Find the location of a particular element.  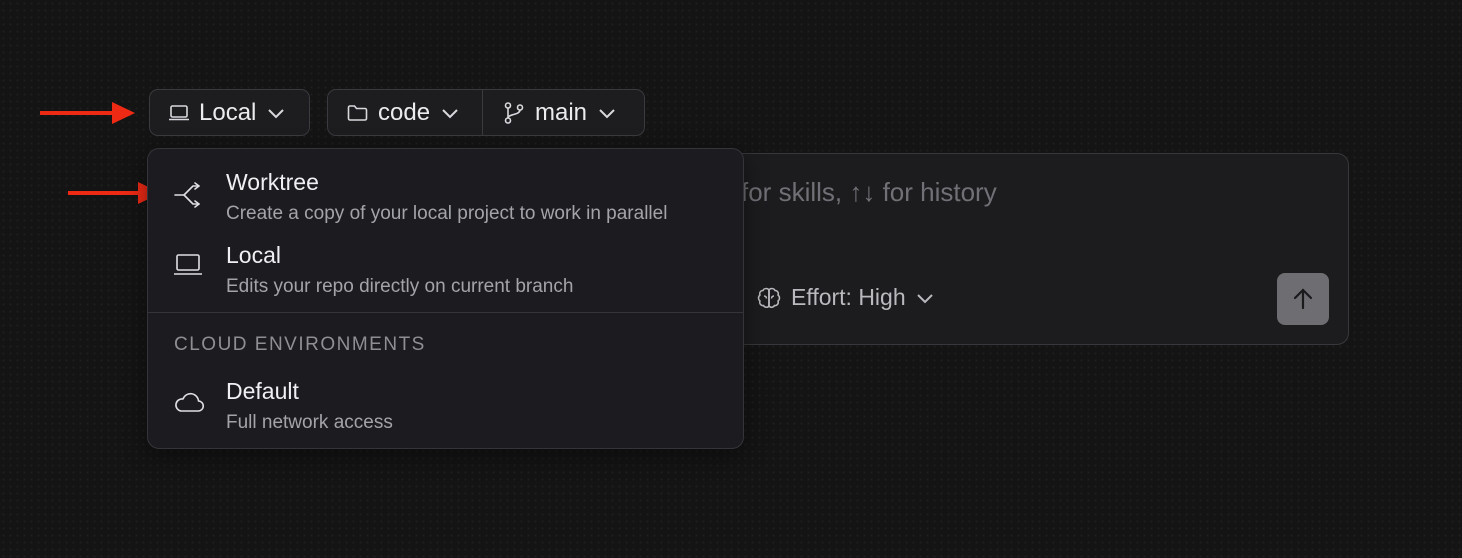

menu-item-title: Local is located at coordinates (253, 255).